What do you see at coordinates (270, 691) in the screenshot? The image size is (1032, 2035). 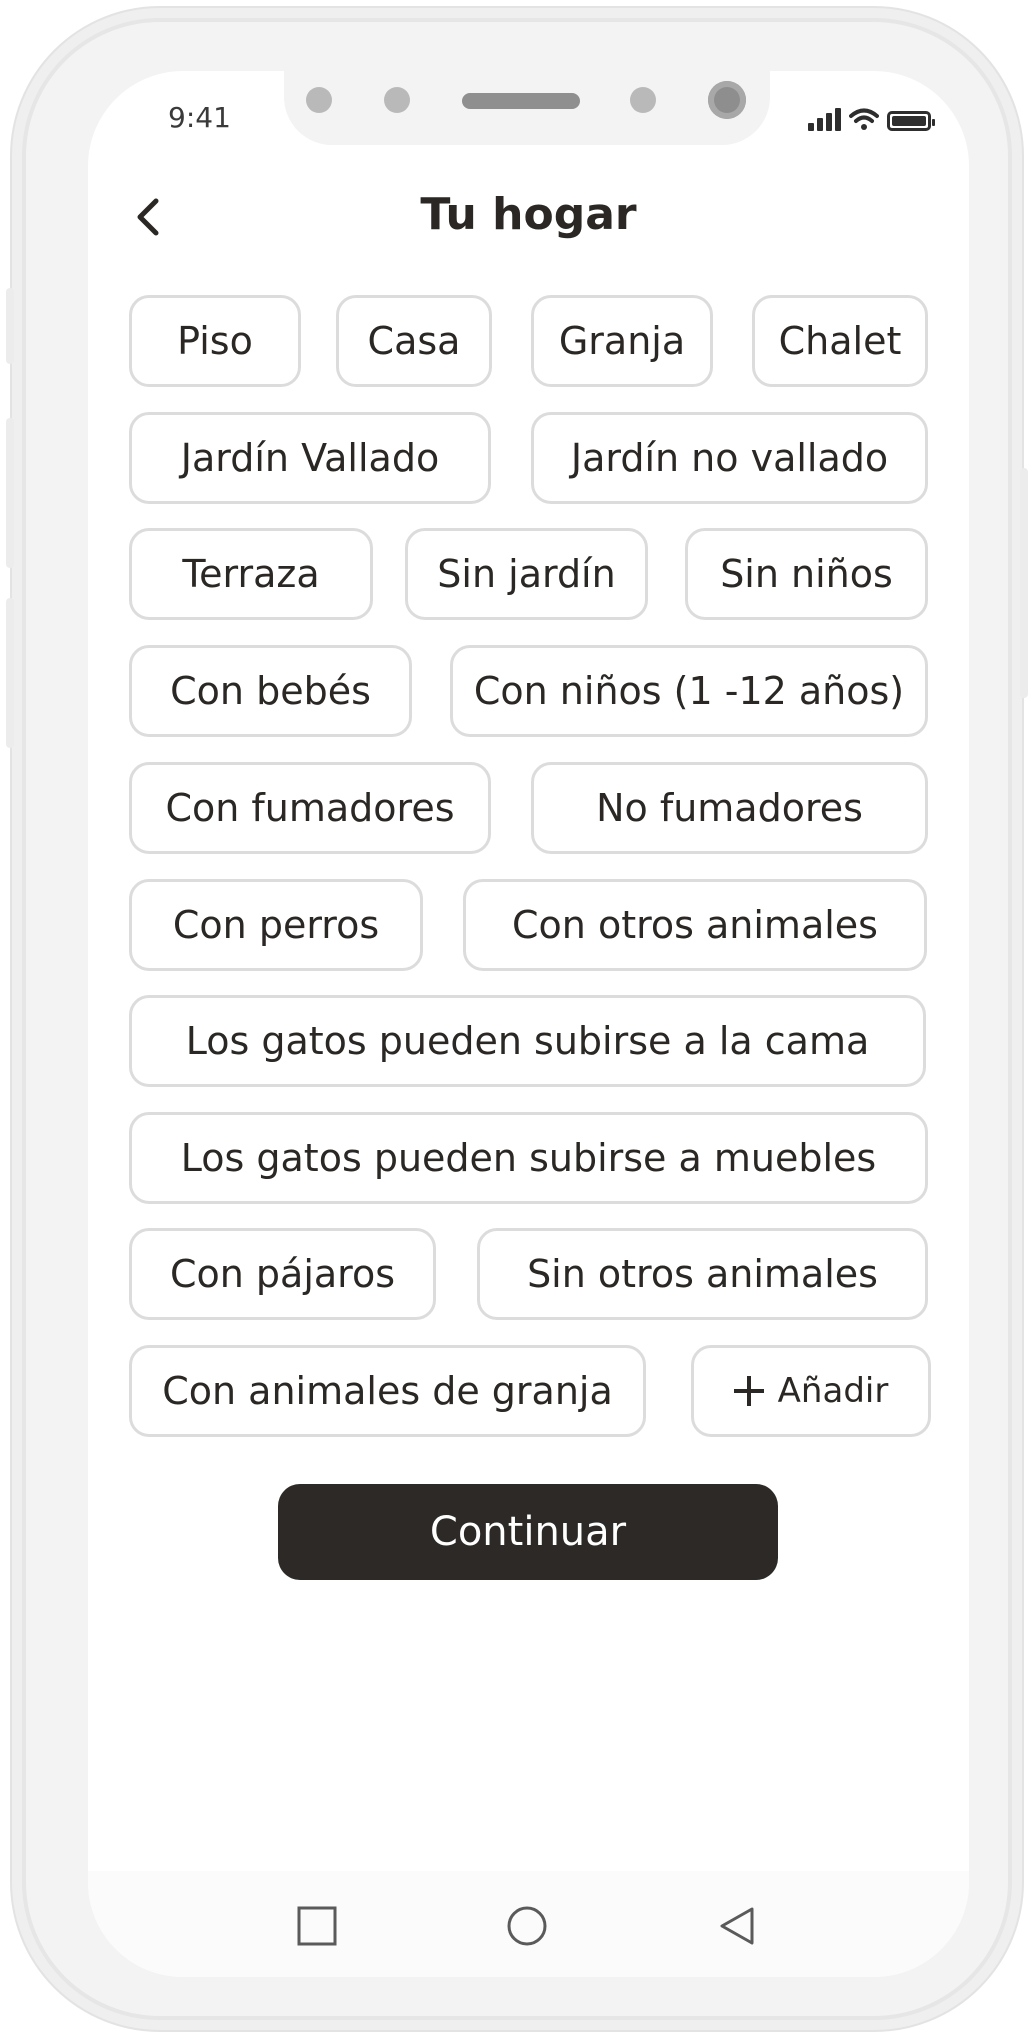 I see `chip-option: Con bebés` at bounding box center [270, 691].